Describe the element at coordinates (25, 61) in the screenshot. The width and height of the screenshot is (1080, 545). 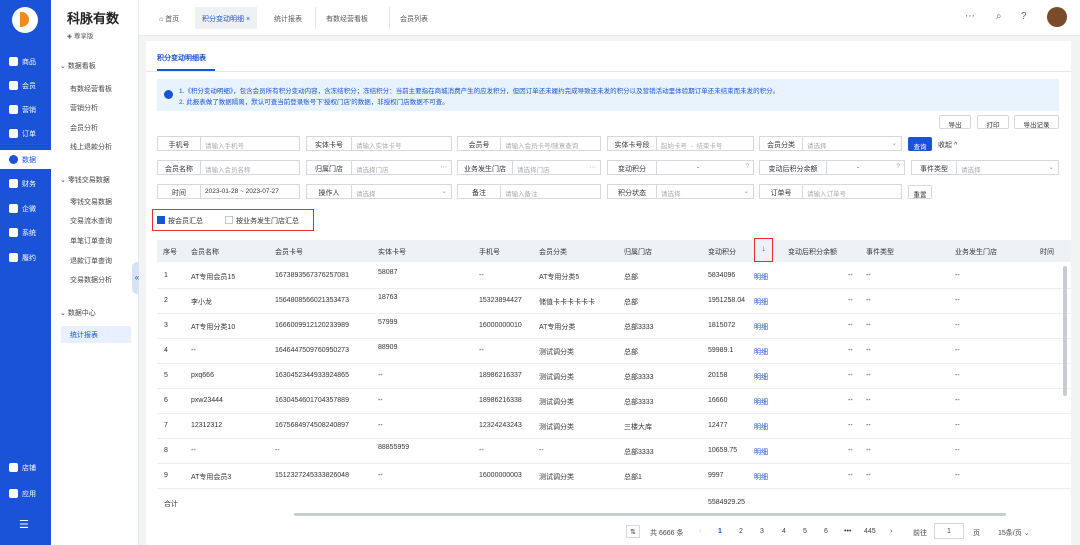
I see `nav-goods: 商品` at that location.